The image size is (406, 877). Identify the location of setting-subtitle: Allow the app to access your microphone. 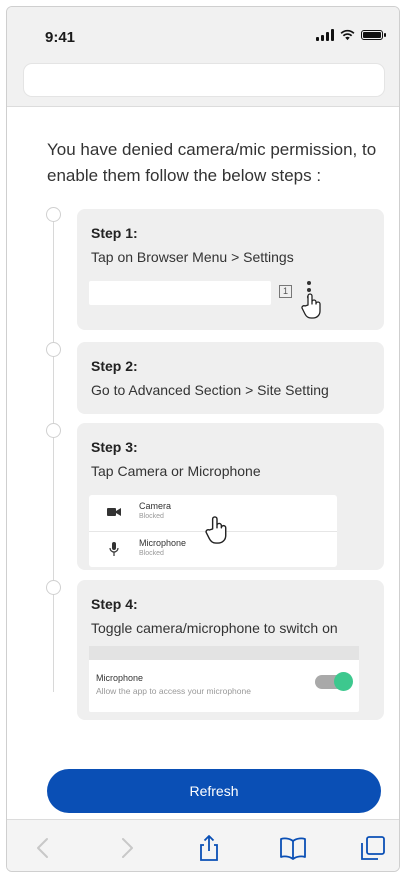
(173, 691).